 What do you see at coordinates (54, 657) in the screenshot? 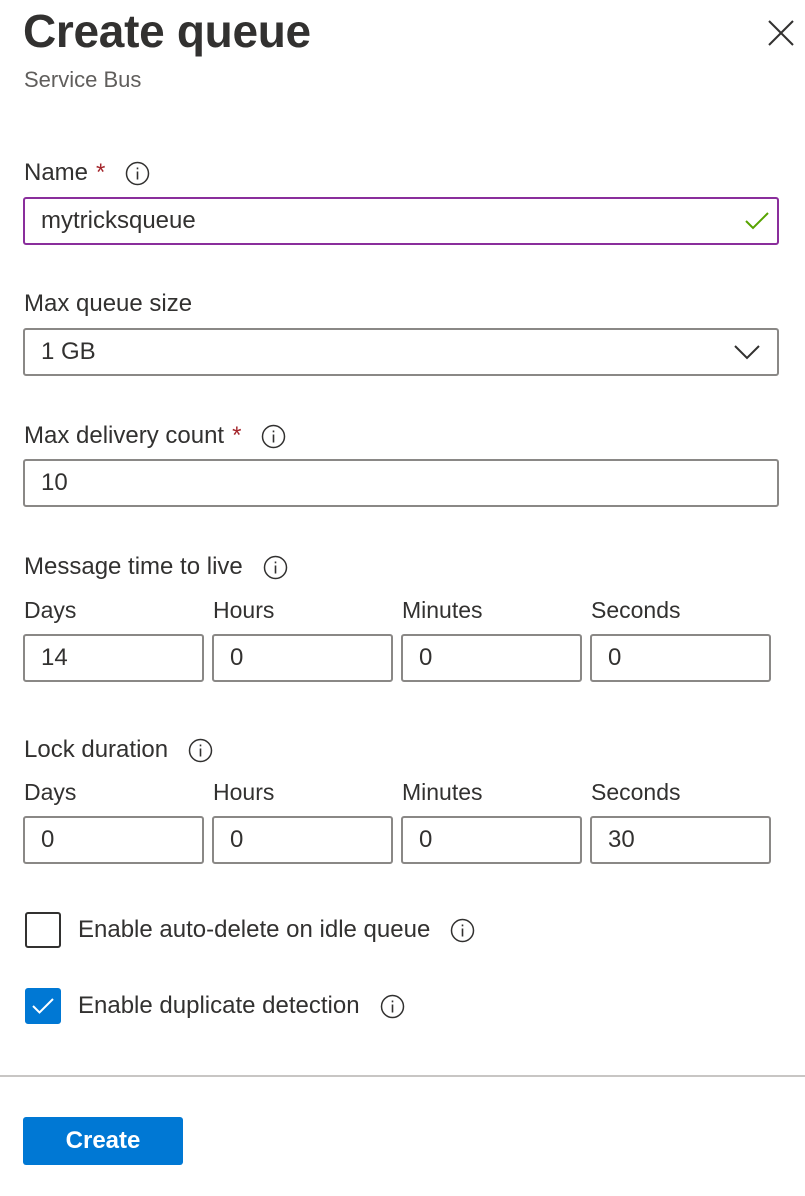
I see `ttl-days-value: 14` at bounding box center [54, 657].